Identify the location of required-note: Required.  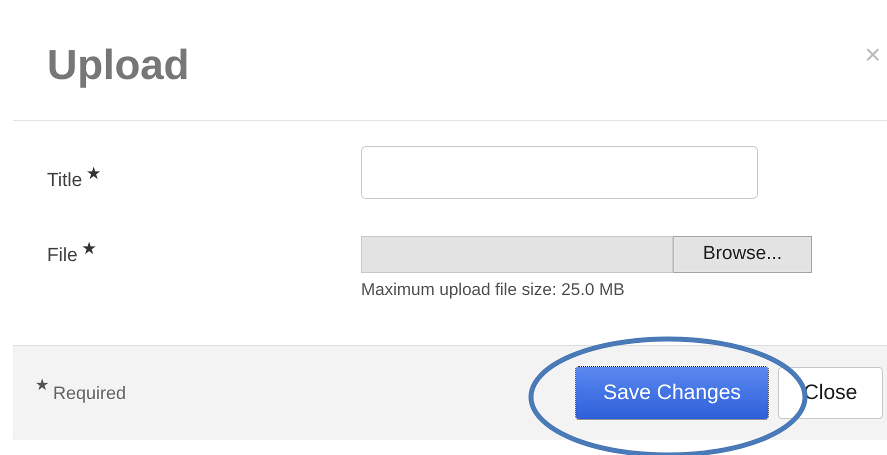
(89, 393).